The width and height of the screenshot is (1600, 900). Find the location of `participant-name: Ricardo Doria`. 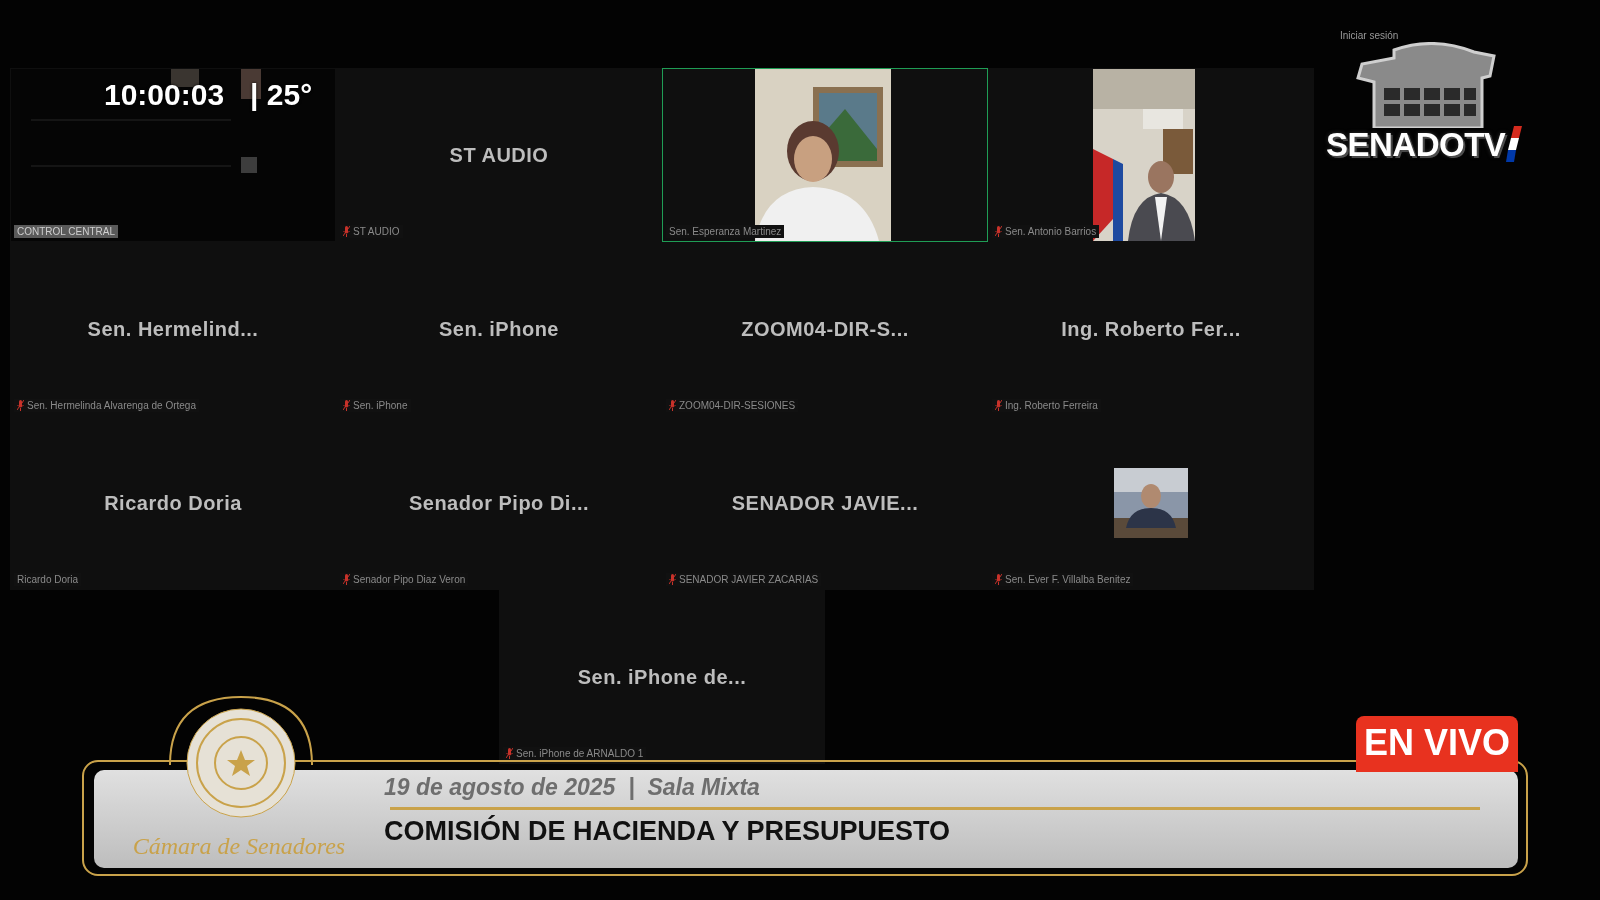

participant-name: Ricardo Doria is located at coordinates (173, 503).